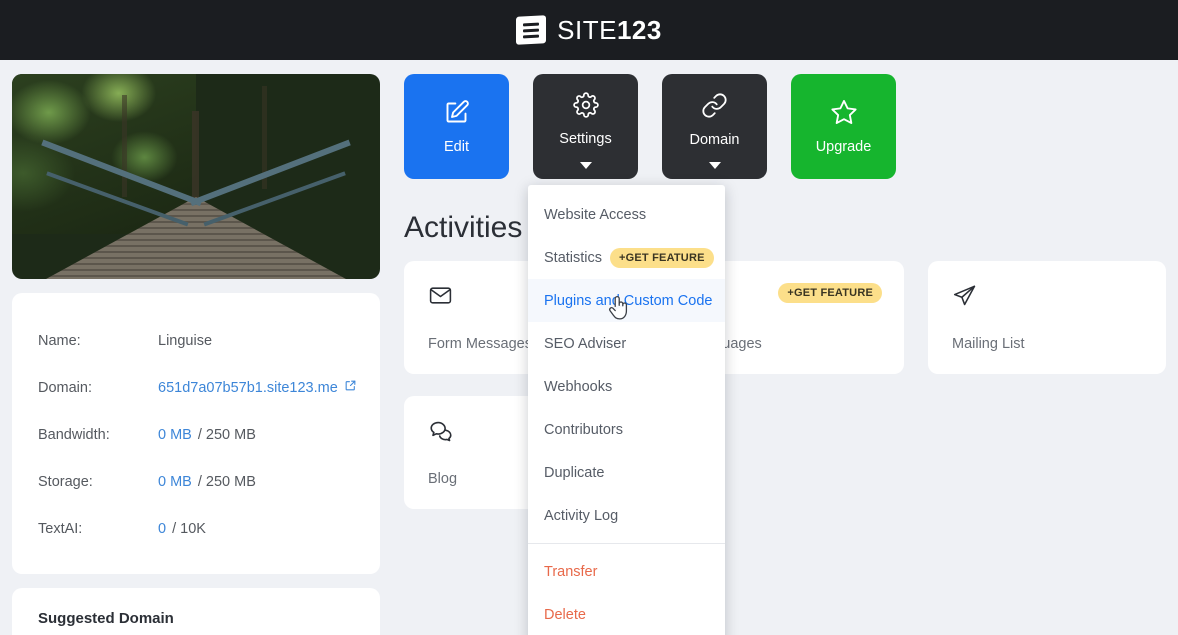  What do you see at coordinates (626, 429) in the screenshot?
I see `menu-item-contributors: Contributors` at bounding box center [626, 429].